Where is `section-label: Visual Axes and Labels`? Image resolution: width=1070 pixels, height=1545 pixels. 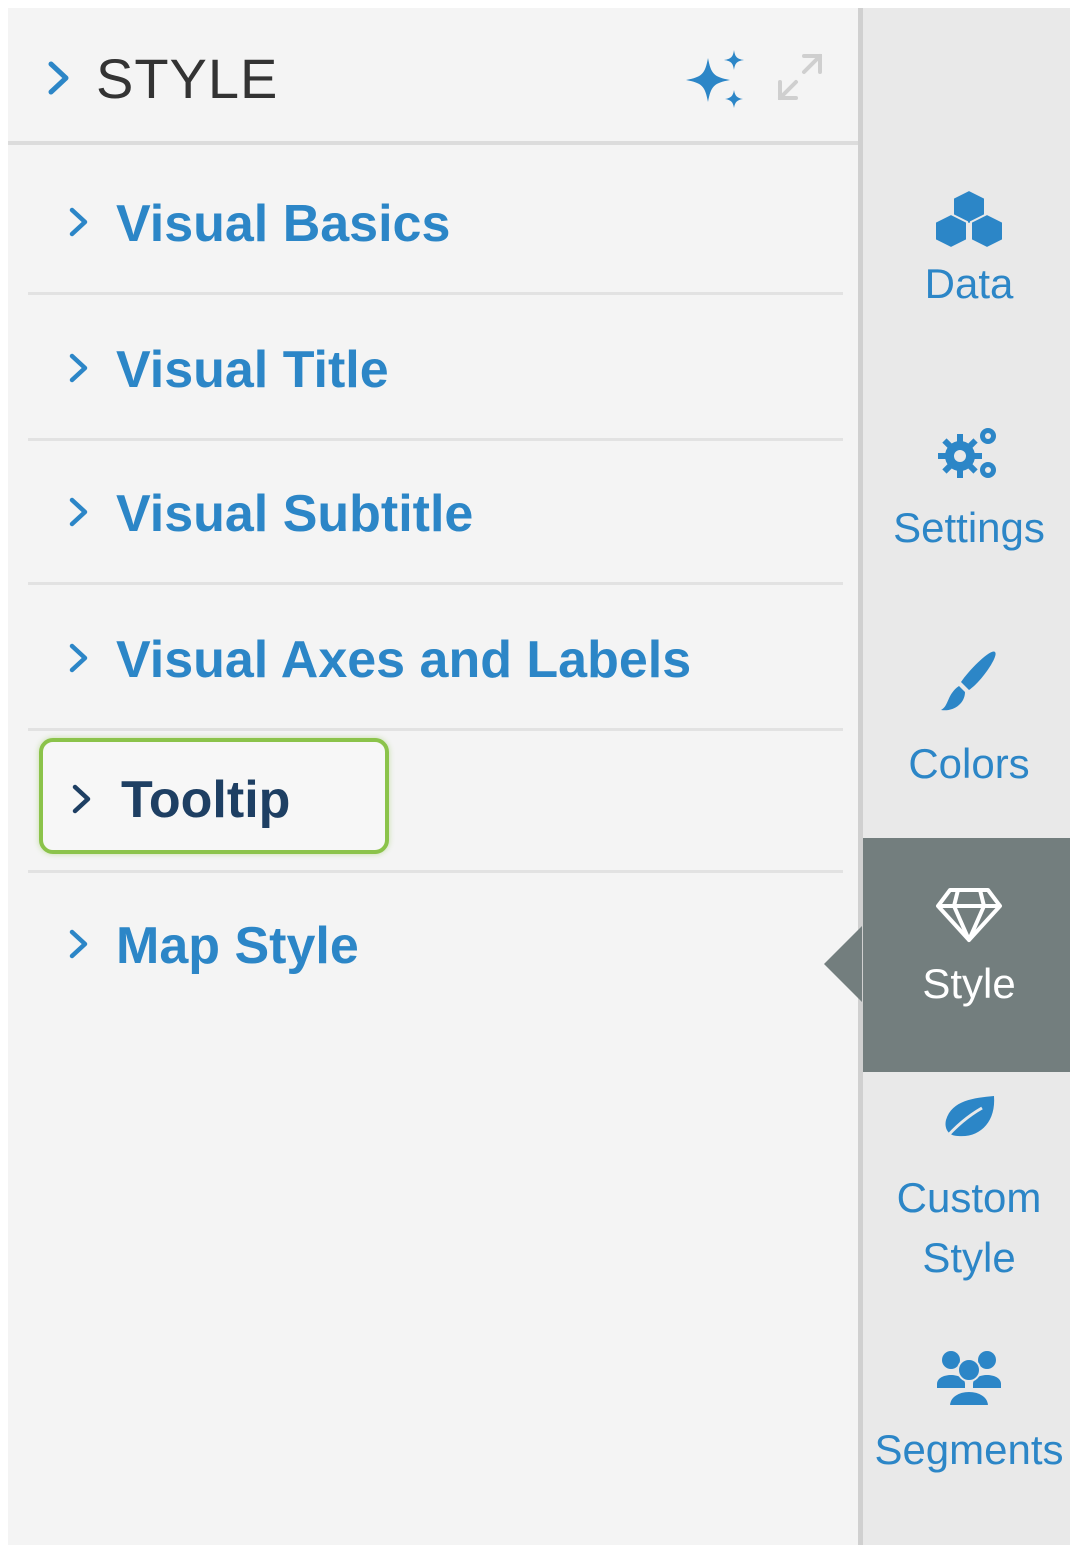 section-label: Visual Axes and Labels is located at coordinates (404, 660).